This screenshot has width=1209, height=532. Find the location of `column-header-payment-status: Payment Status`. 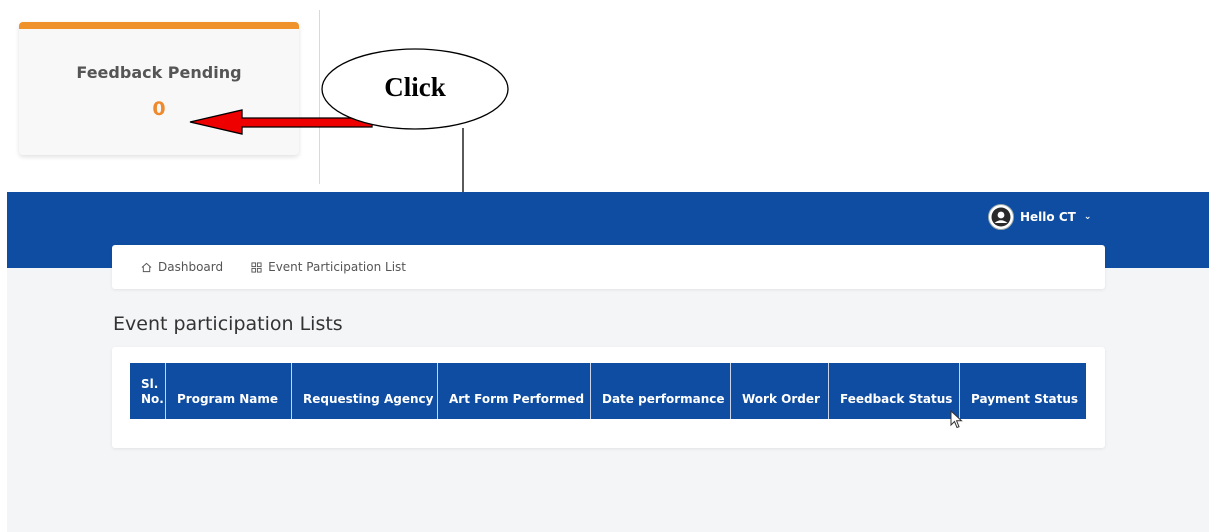

column-header-payment-status: Payment Status is located at coordinates (1023, 391).